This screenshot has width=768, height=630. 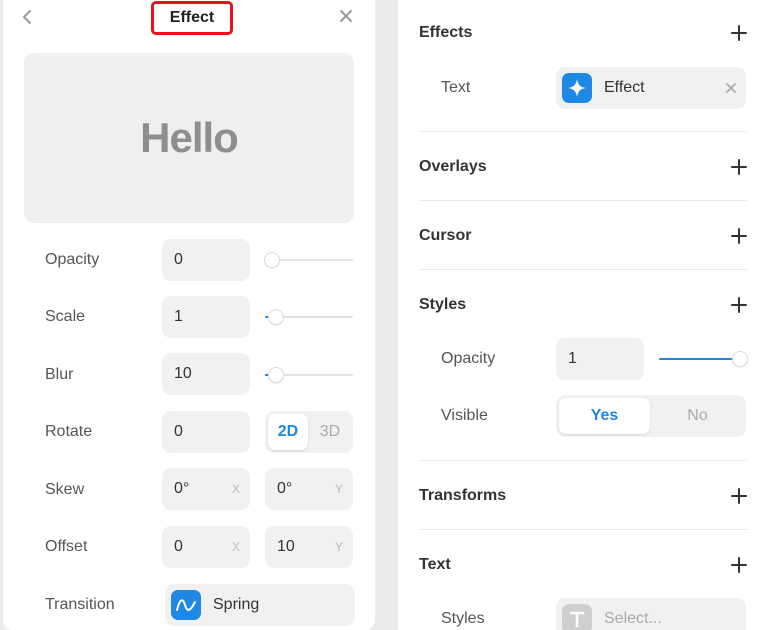 I want to click on skew-y-axis-label: Y, so click(x=338, y=489).